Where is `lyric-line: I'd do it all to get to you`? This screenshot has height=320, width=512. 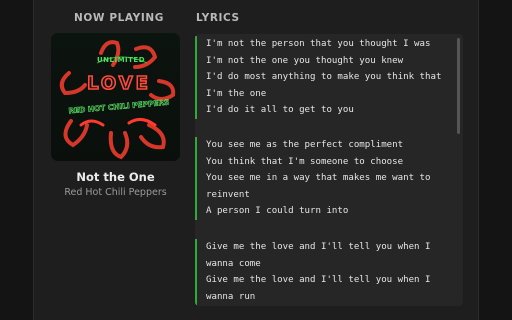
lyric-line: I'd do it all to get to you is located at coordinates (280, 110).